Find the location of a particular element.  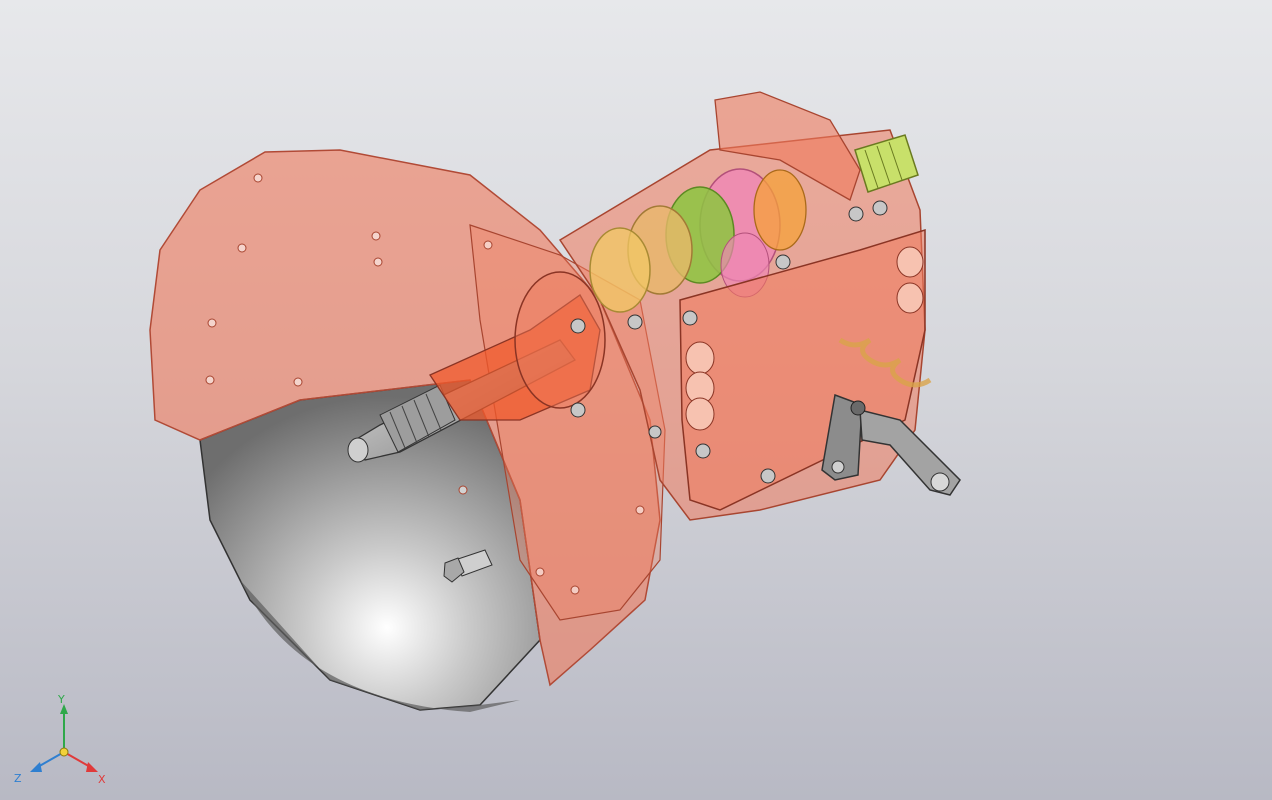

x-axis-label: X is located at coordinates (102, 779).